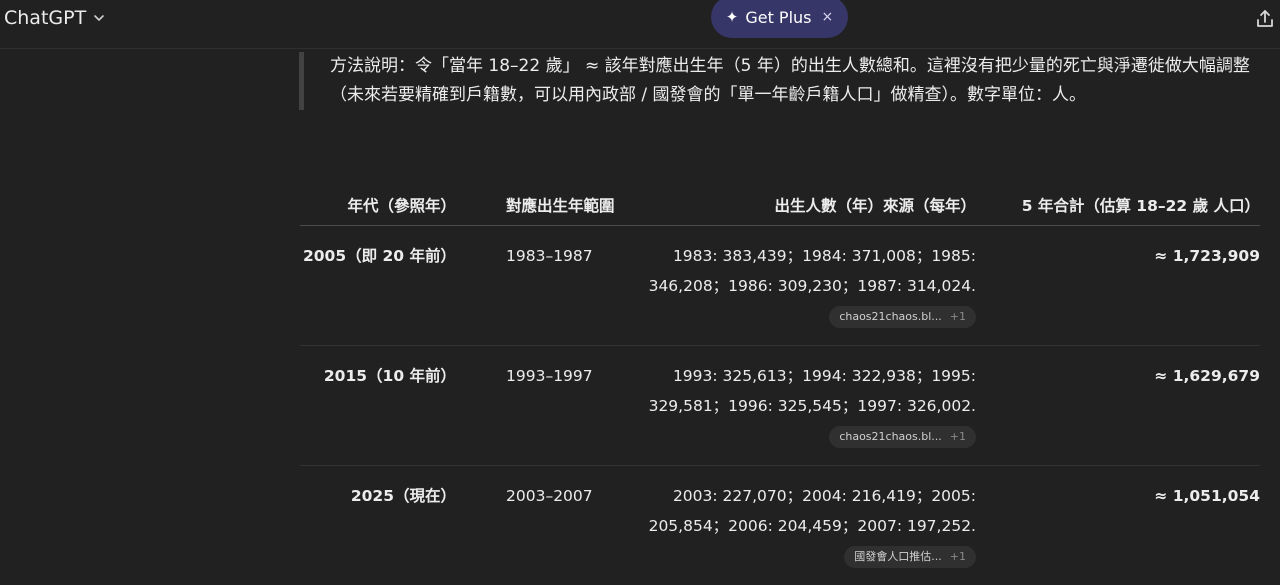  I want to click on cell-total: ≈ 1,723,909, so click(1118, 286).